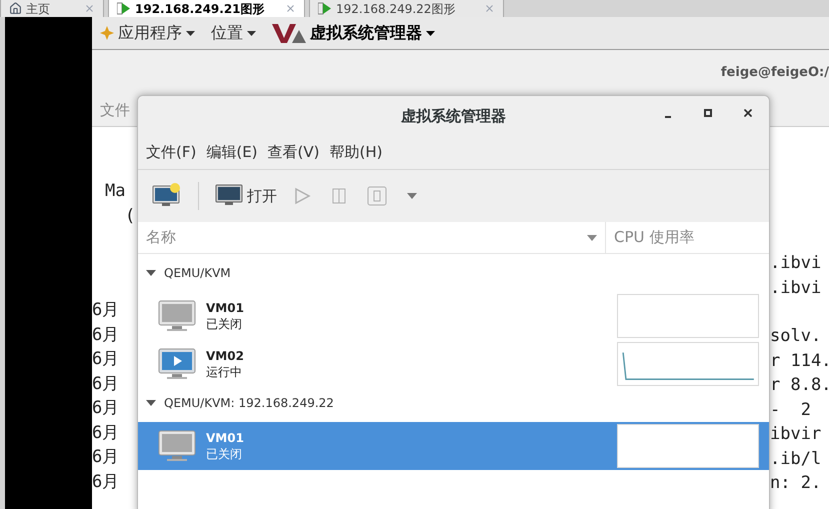 This screenshot has width=829, height=509. Describe the element at coordinates (225, 356) in the screenshot. I see `vm-name: VM02` at that location.